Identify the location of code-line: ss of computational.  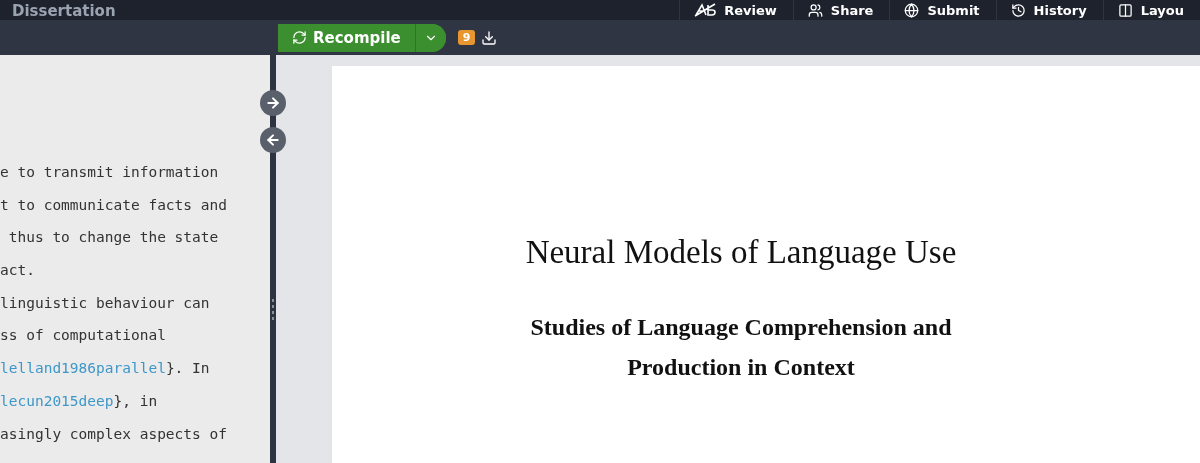
(83, 336).